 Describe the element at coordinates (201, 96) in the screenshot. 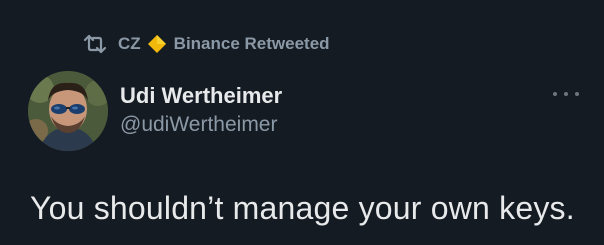

I see `author-name: Udi Wertheimer` at that location.